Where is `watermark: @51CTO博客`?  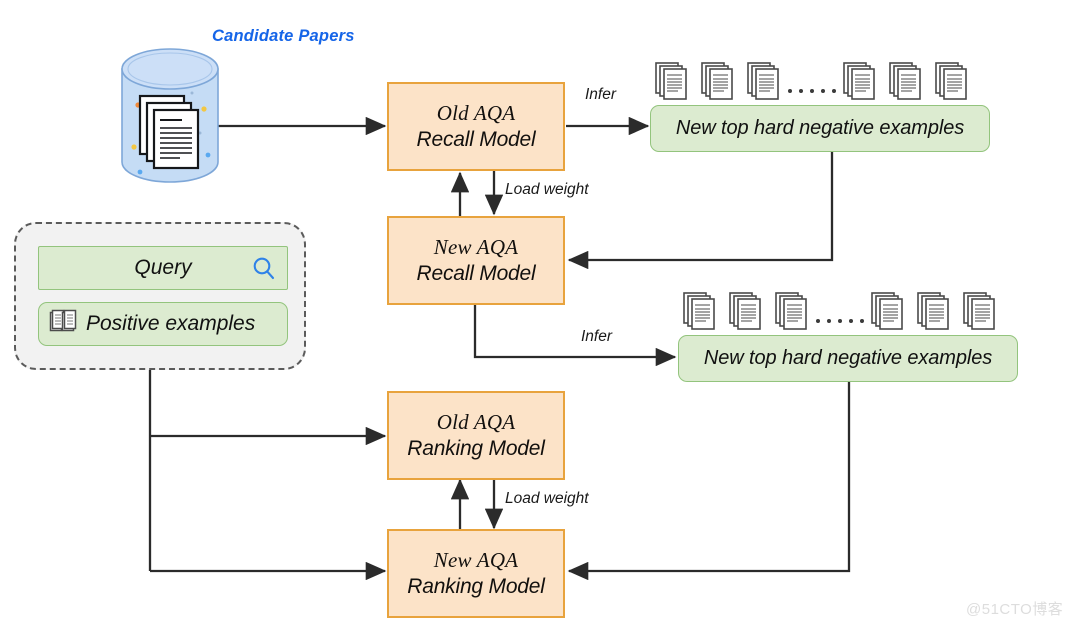
watermark: @51CTO博客 is located at coordinates (1015, 609).